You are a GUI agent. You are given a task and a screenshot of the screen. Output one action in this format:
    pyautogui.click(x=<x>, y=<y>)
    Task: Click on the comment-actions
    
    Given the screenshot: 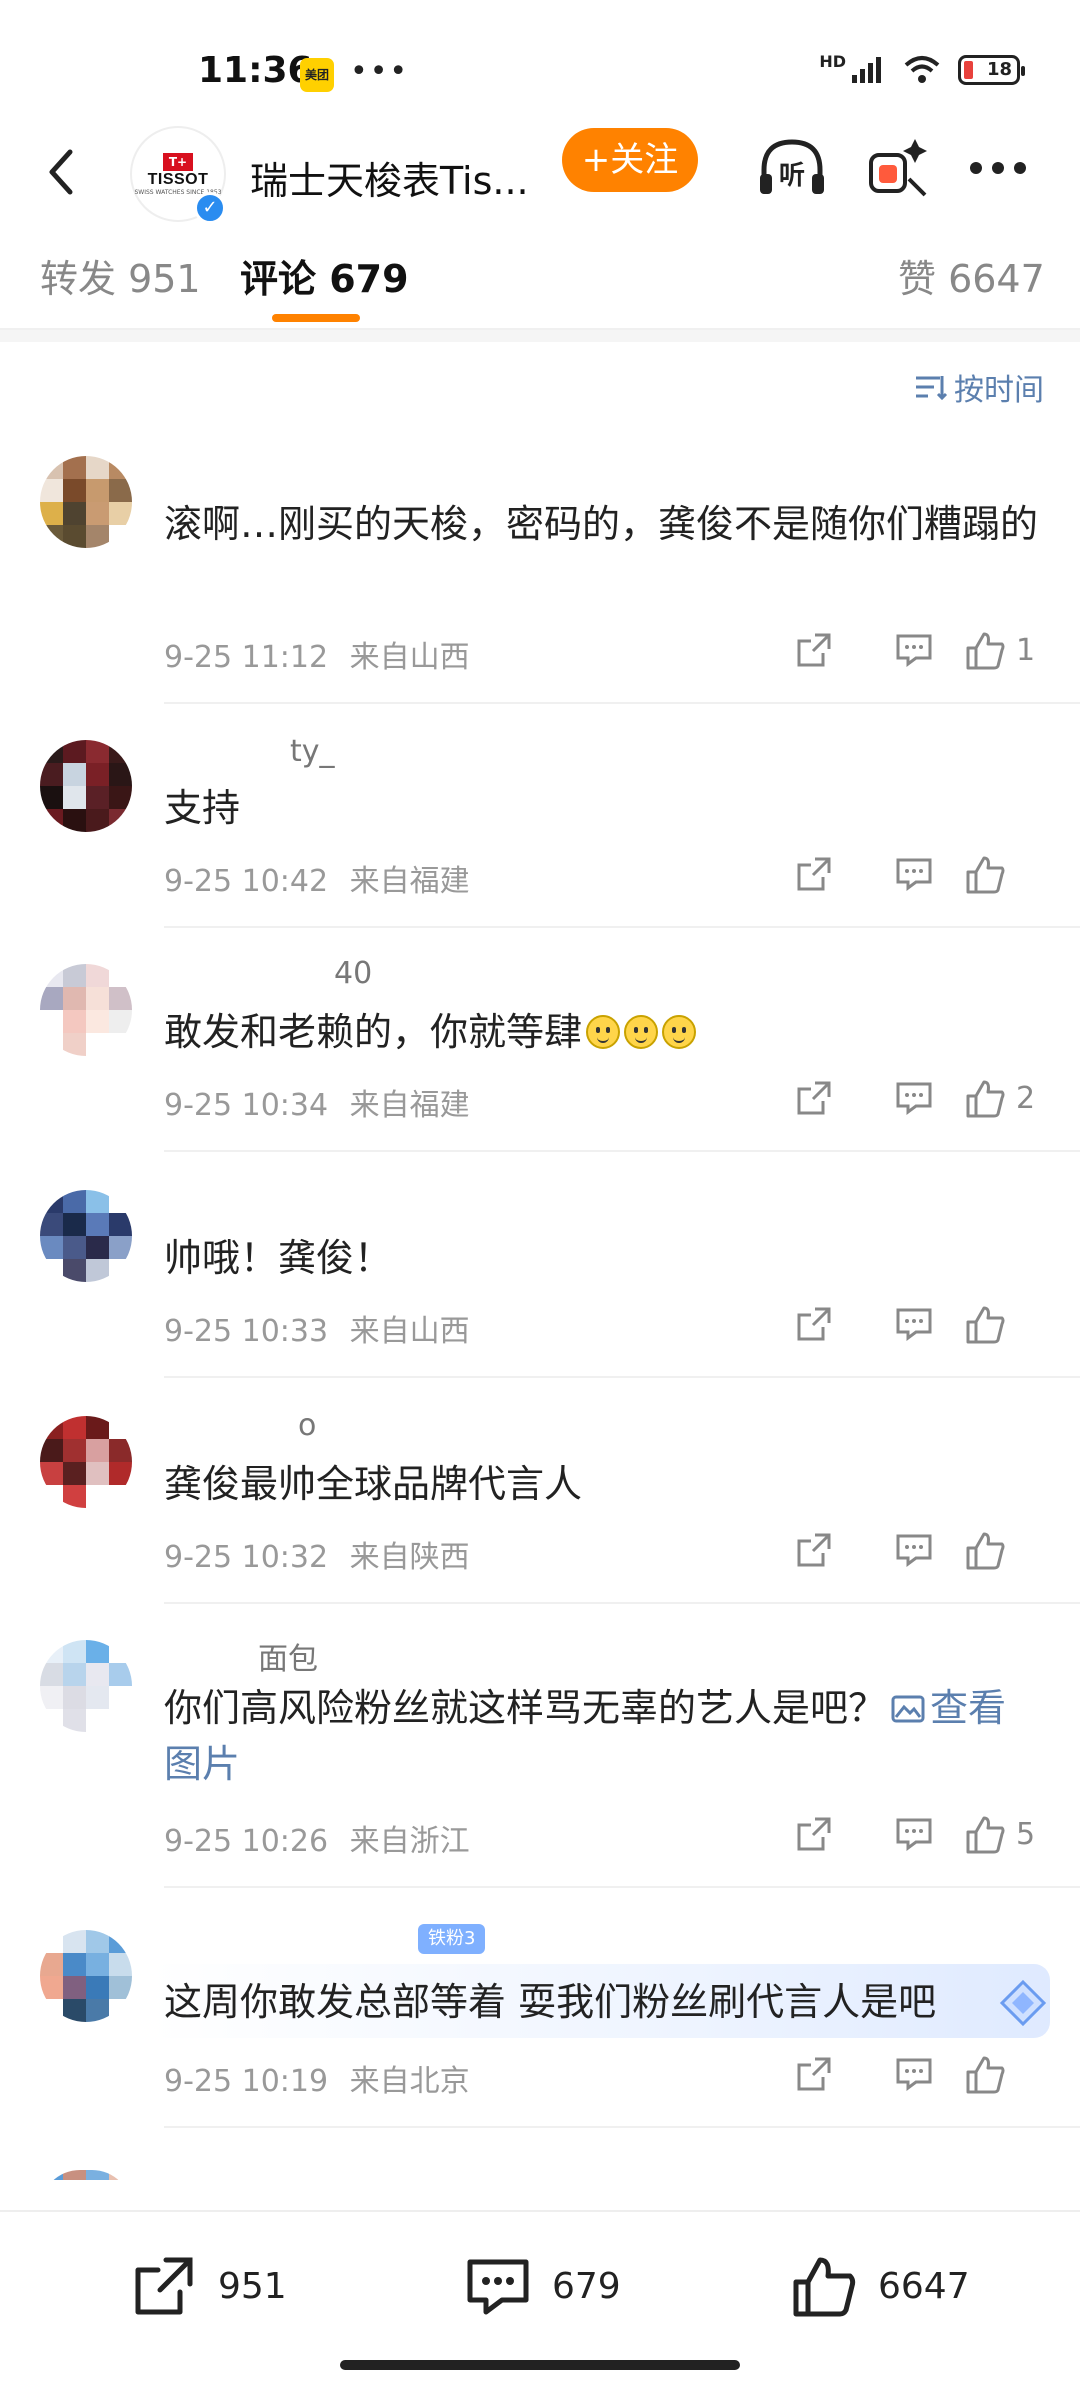 What is the action you would take?
    pyautogui.click(x=904, y=1550)
    